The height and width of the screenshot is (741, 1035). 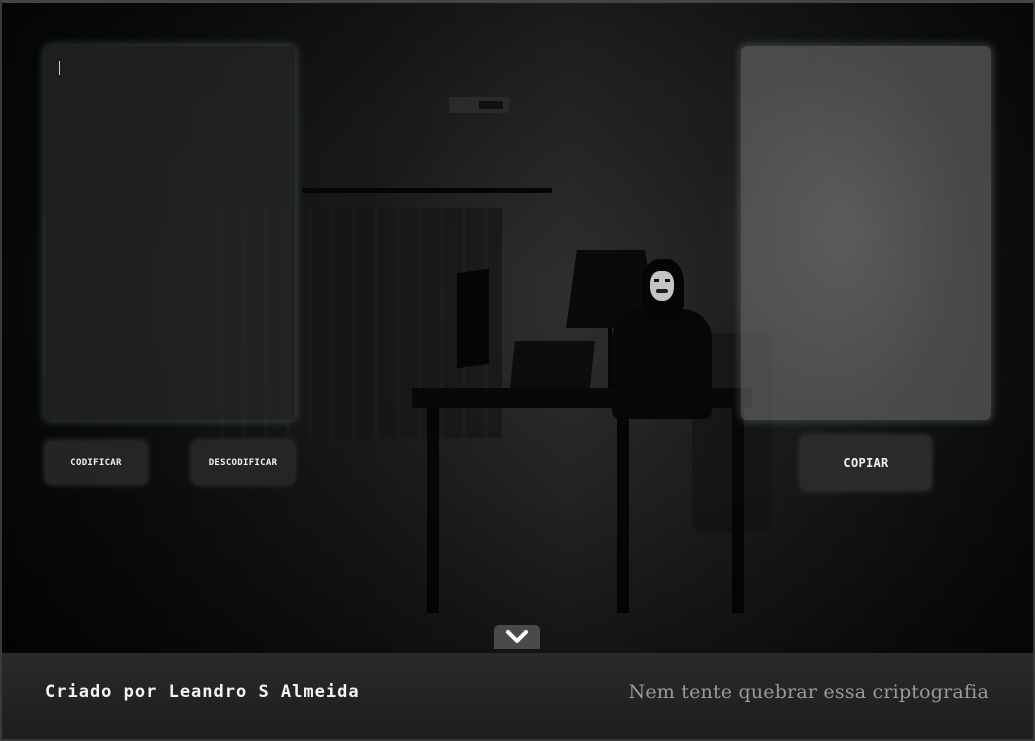 I want to click on footer-credit: Criado por Leandro S Almeida, so click(x=202, y=692).